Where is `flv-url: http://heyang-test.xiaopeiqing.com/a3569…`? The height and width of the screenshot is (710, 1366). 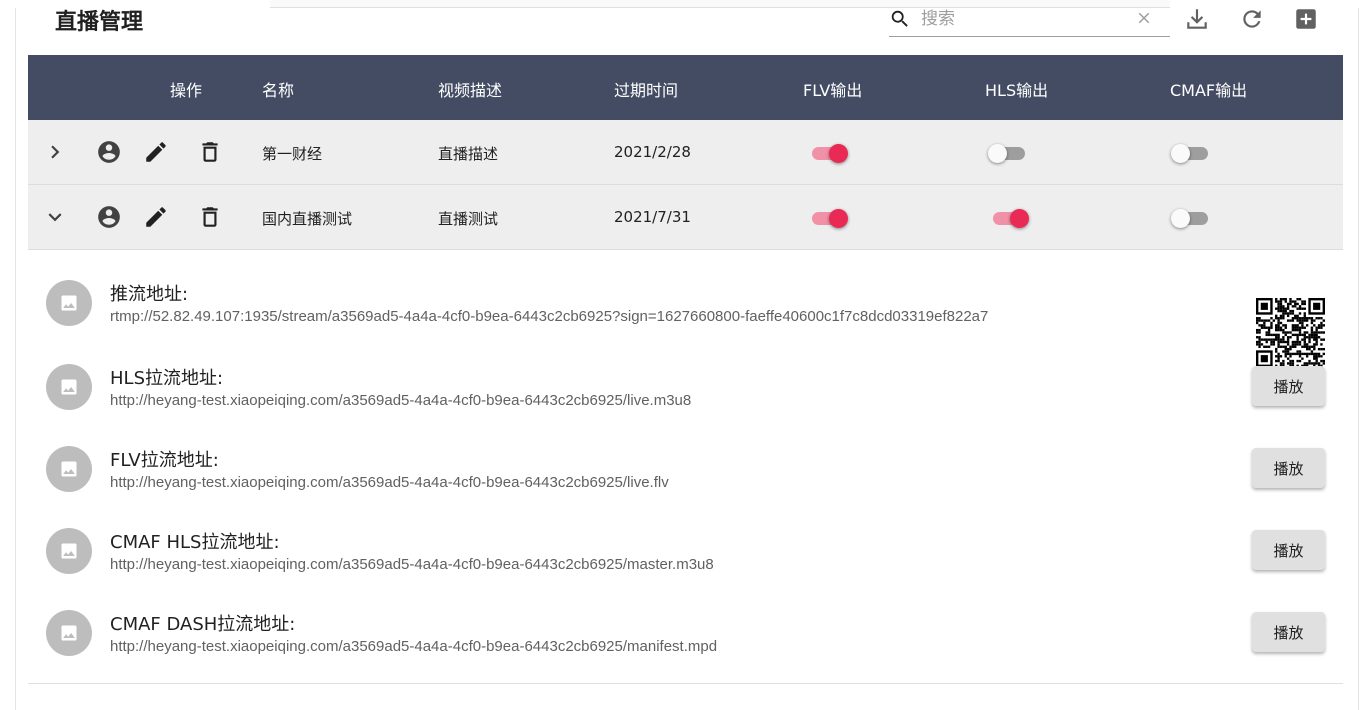
flv-url: http://heyang-test.xiaopeiqing.com/a3569… is located at coordinates (389, 482).